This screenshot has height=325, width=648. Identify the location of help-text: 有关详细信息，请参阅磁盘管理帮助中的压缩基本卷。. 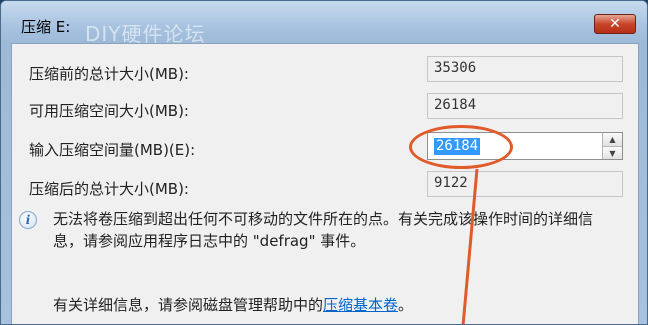
(233, 304).